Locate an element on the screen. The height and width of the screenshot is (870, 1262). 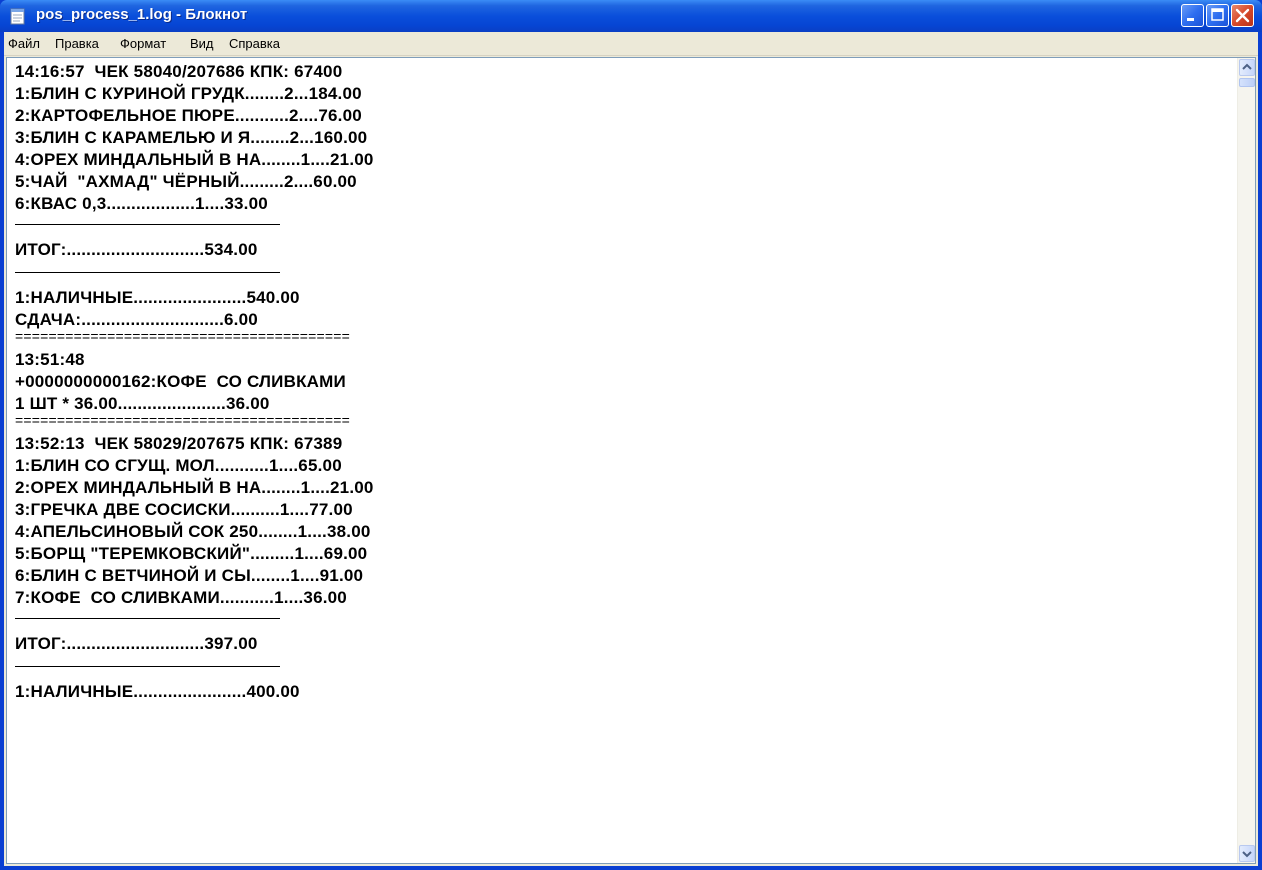
window-title: pos_process_1.log - Блокнот is located at coordinates (142, 14).